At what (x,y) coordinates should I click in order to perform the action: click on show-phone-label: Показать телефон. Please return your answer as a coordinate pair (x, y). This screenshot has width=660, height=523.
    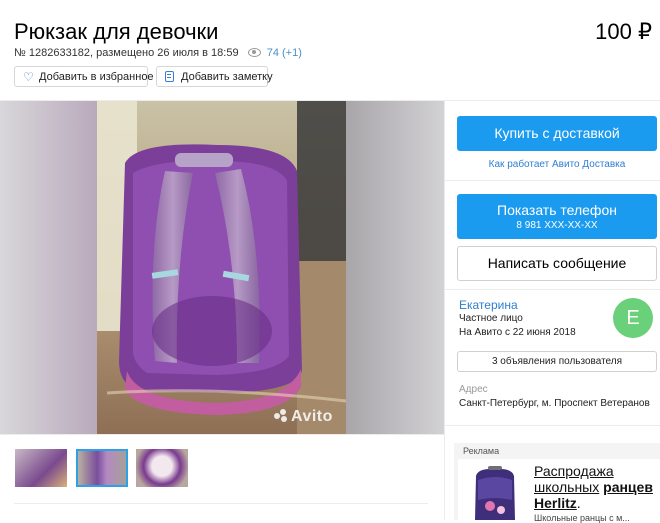
    Looking at the image, I should click on (557, 210).